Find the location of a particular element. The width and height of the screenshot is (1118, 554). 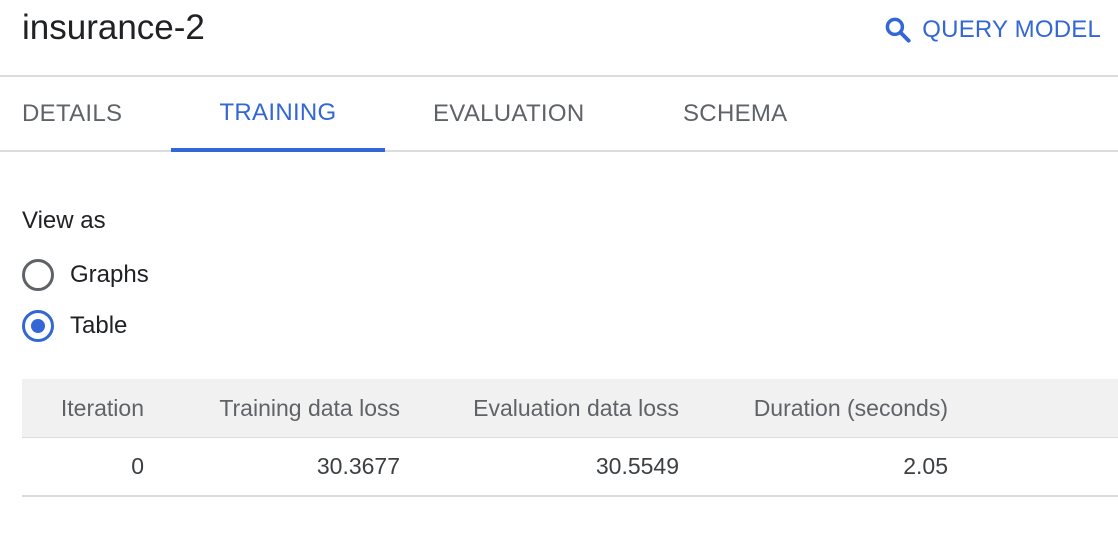

tab-schema: SCHEMA is located at coordinates (738, 113).